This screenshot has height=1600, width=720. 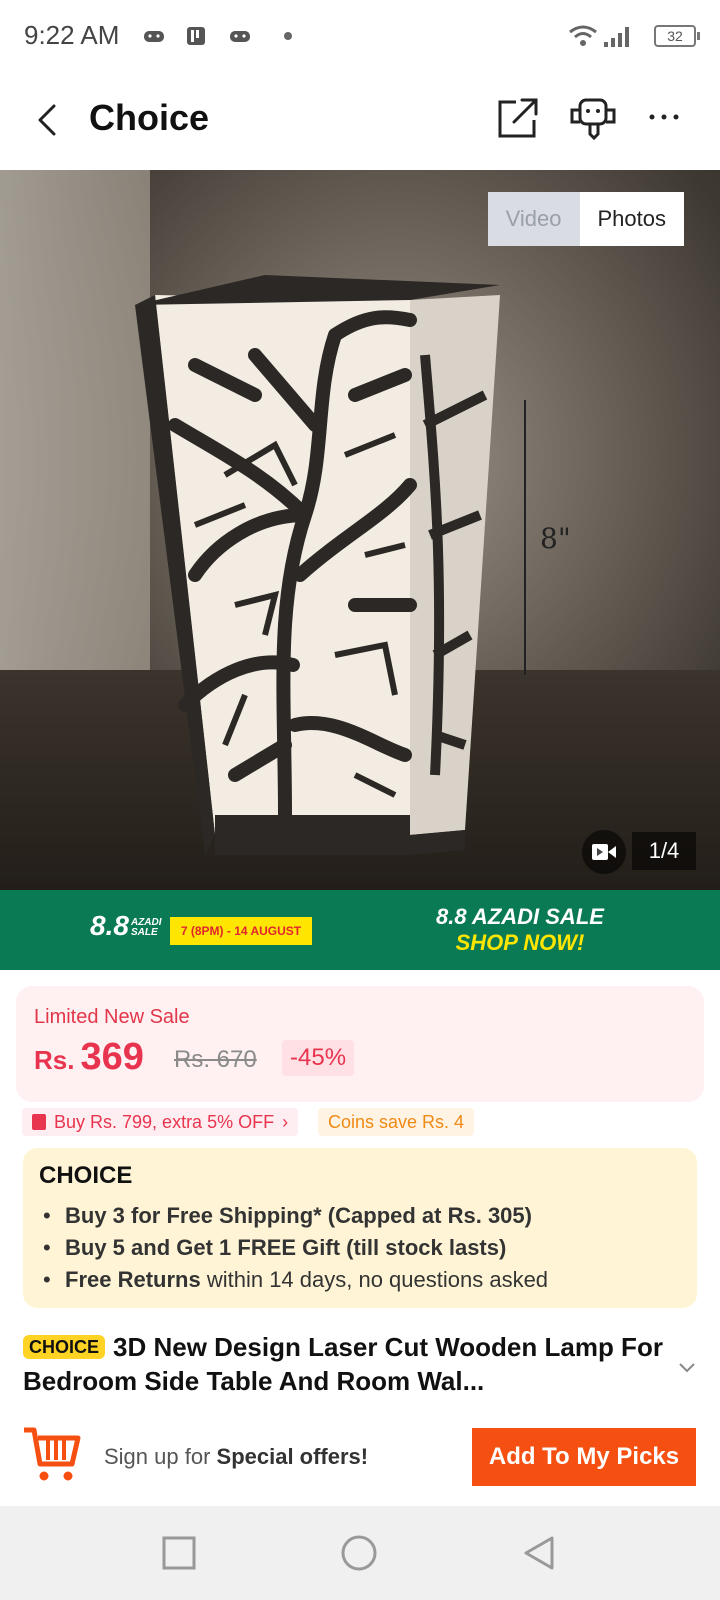 I want to click on sale-label: Limited New Sale, so click(x=112, y=1017).